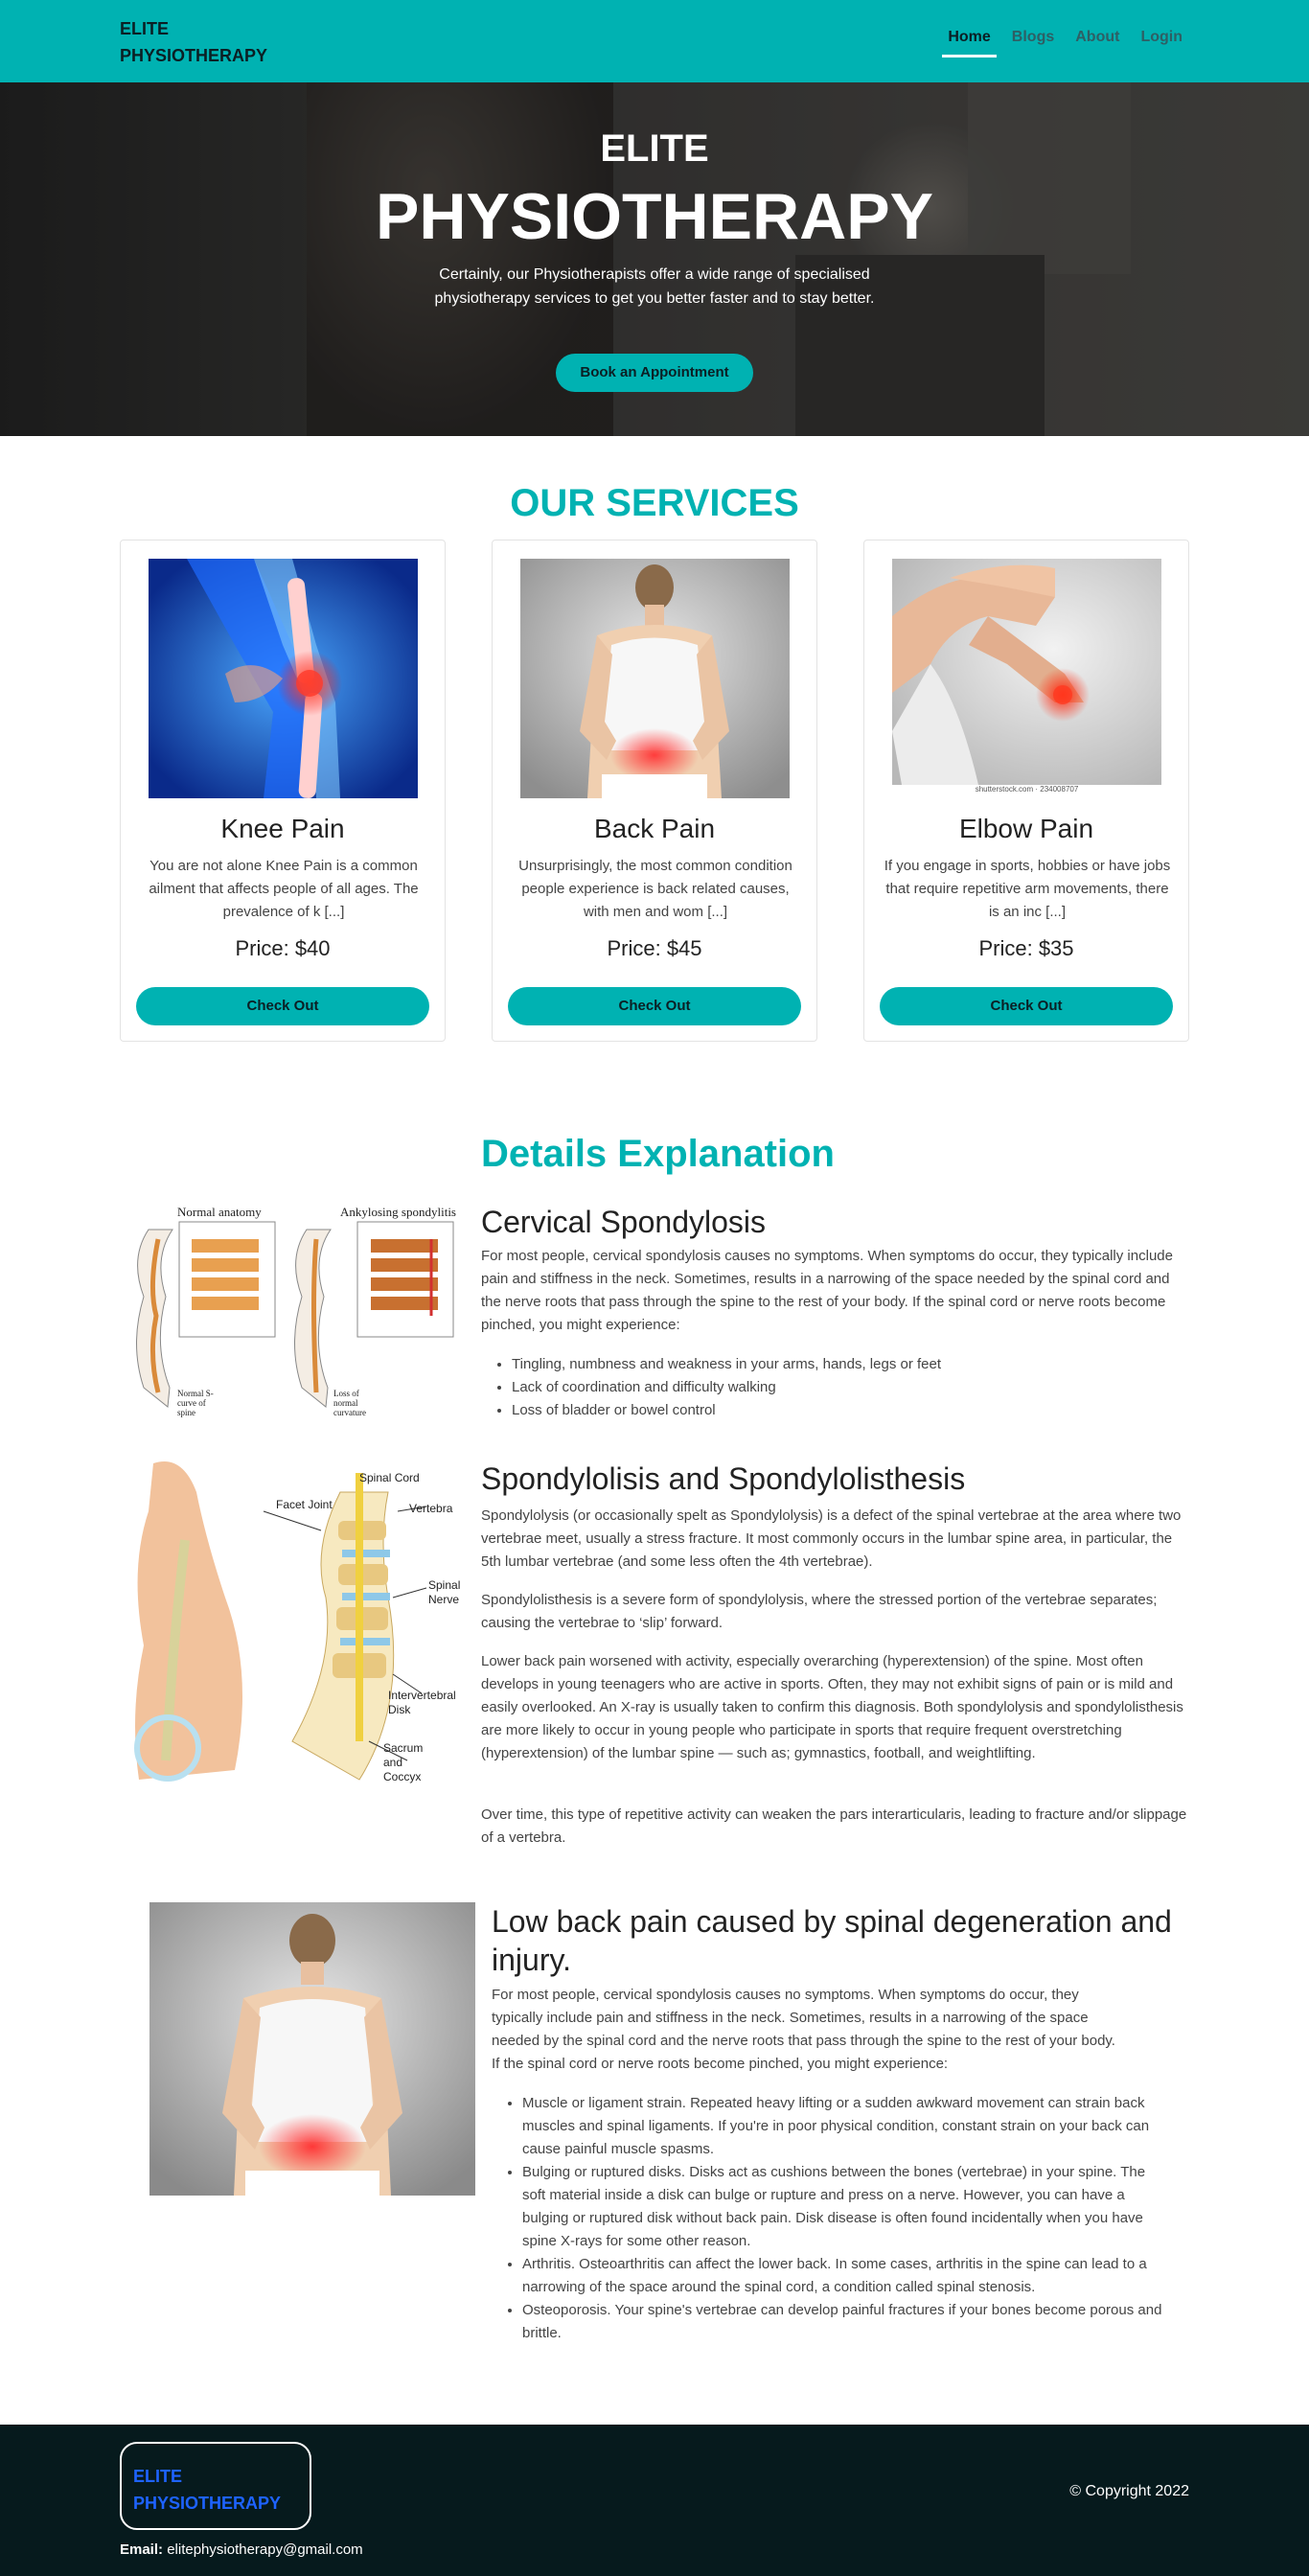 Image resolution: width=1309 pixels, height=2576 pixels. Describe the element at coordinates (1033, 43) in the screenshot. I see `nav-link-blogs: Blogs` at that location.